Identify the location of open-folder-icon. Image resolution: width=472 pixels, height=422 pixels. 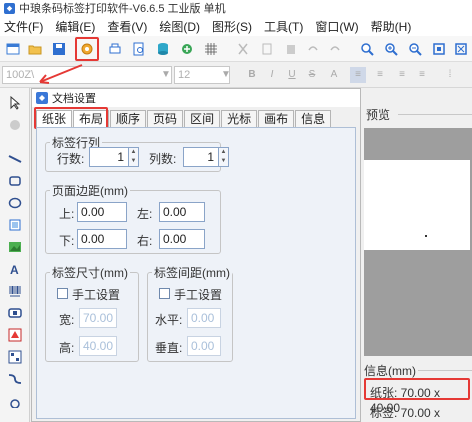
(35, 49).